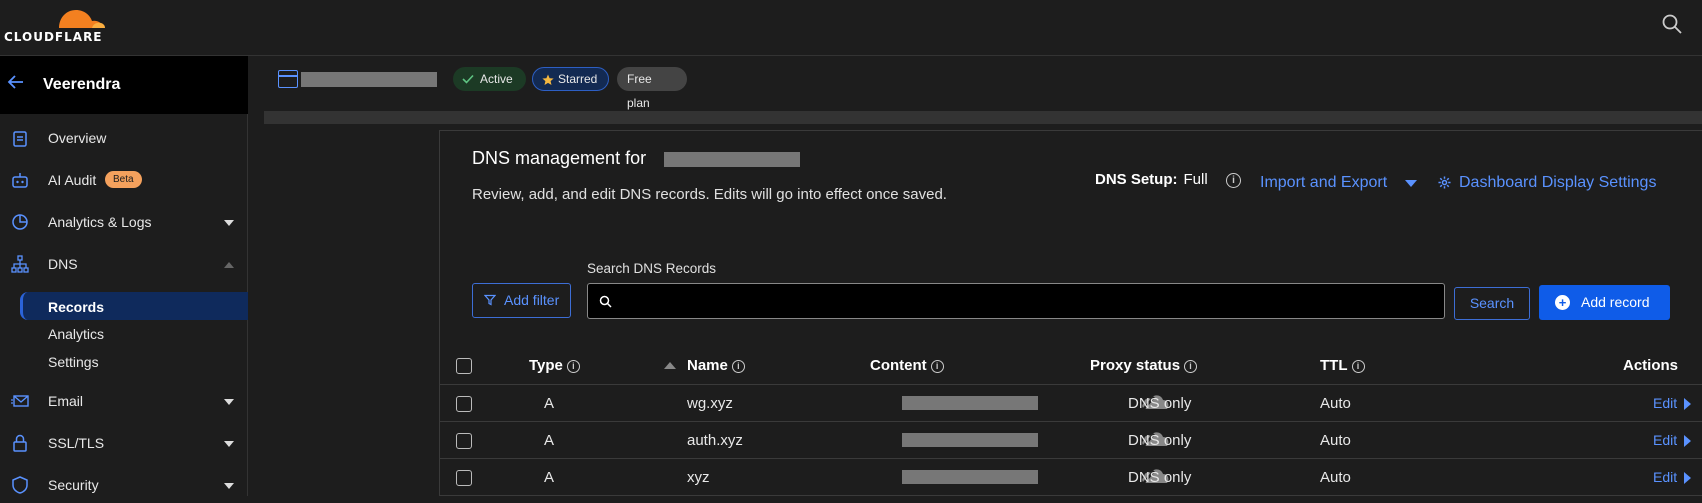 This screenshot has width=1702, height=503. What do you see at coordinates (464, 366) in the screenshot?
I see `select-all-checkbox` at bounding box center [464, 366].